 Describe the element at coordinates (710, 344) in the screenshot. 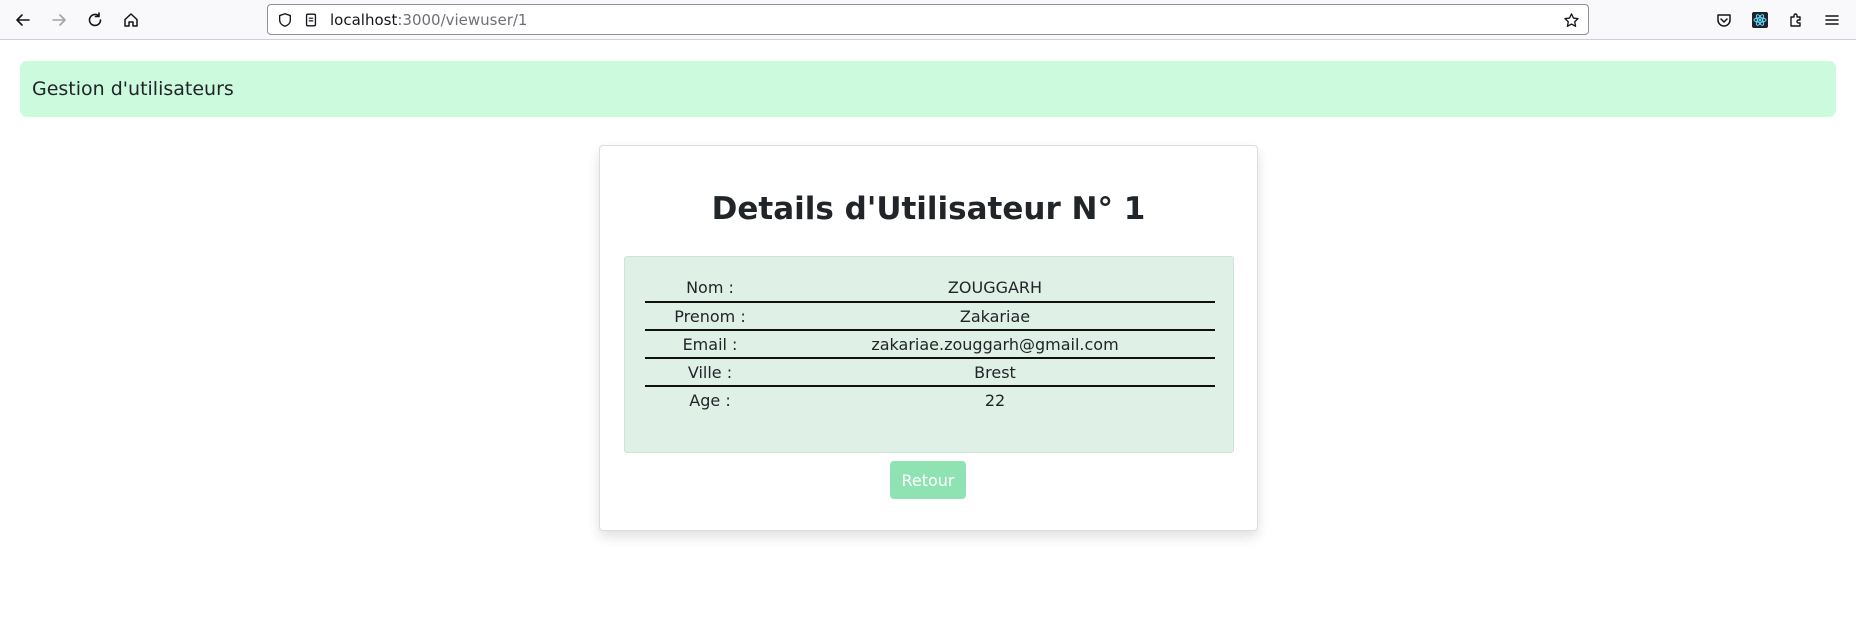

I see `row-label-email: Email :` at that location.